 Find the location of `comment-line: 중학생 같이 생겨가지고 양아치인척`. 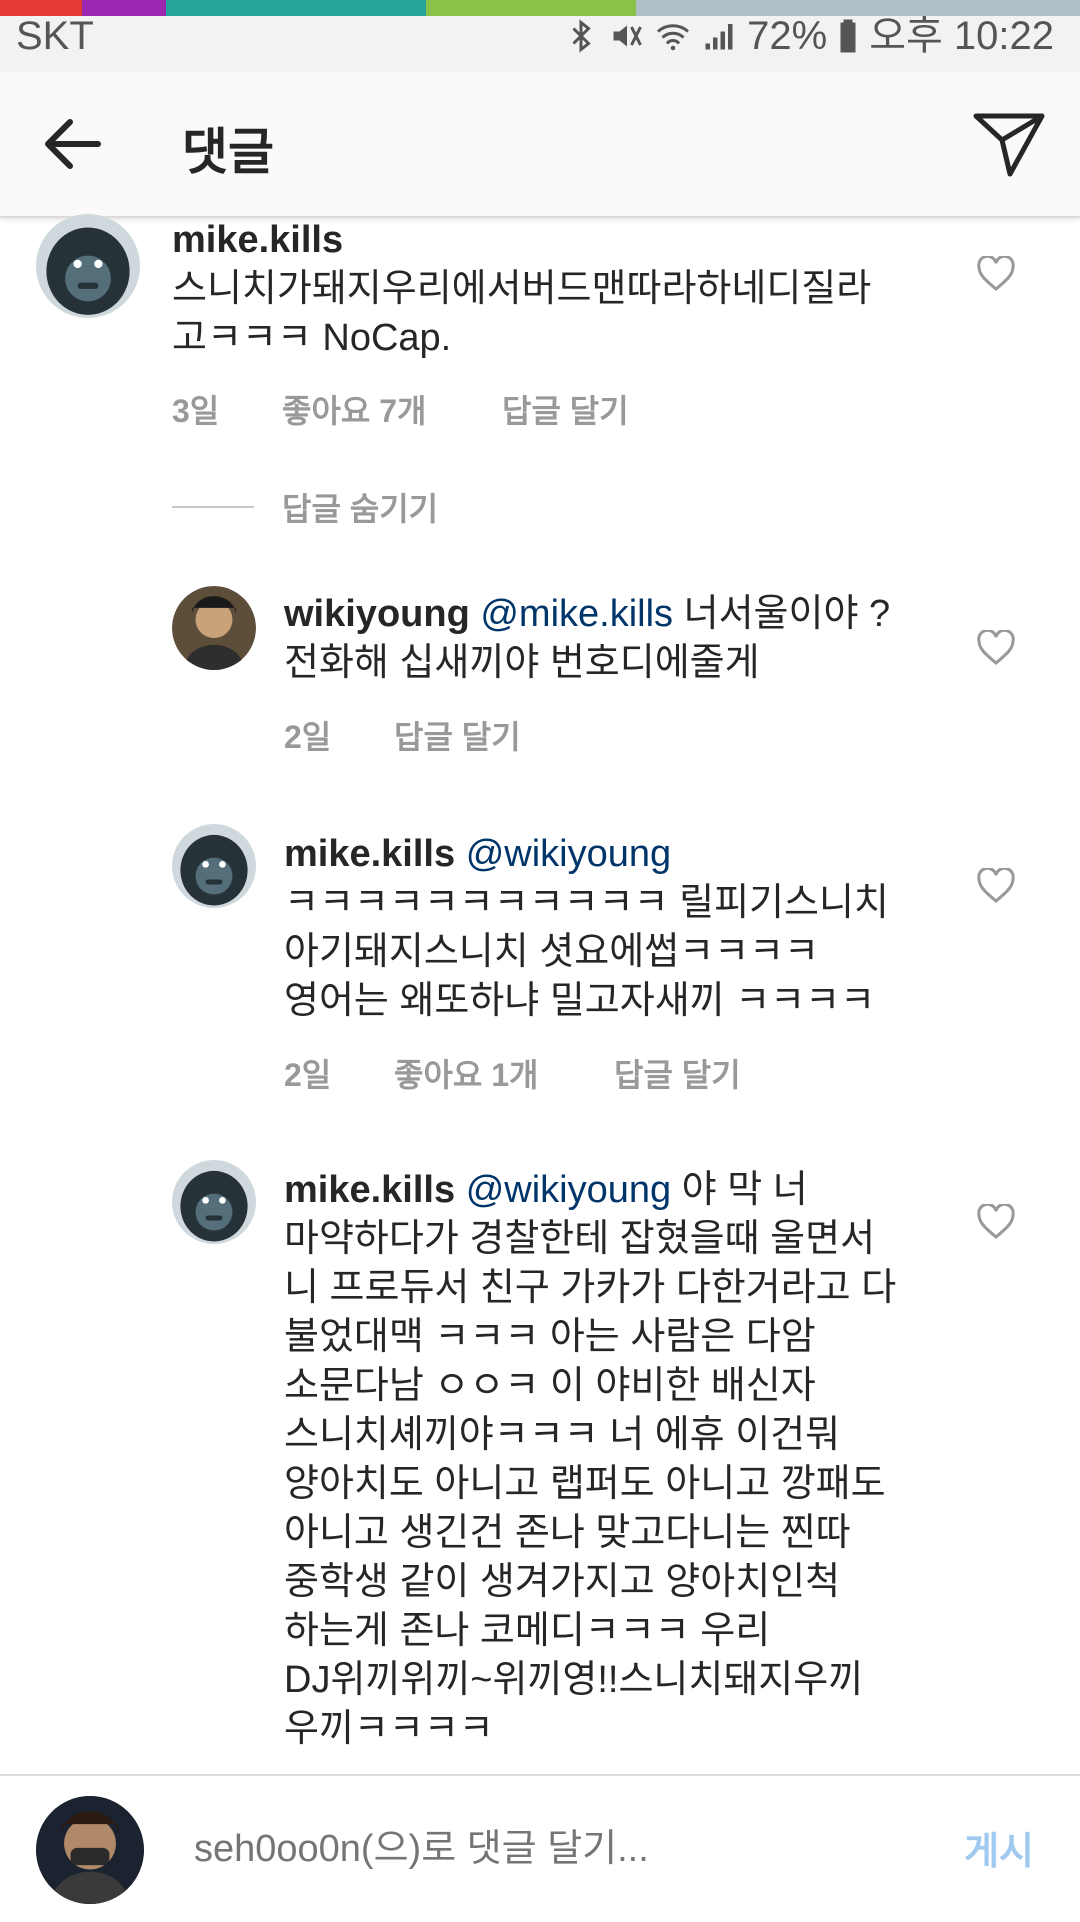

comment-line: 중학생 같이 생겨가지고 양아치인척 is located at coordinates (562, 1582).